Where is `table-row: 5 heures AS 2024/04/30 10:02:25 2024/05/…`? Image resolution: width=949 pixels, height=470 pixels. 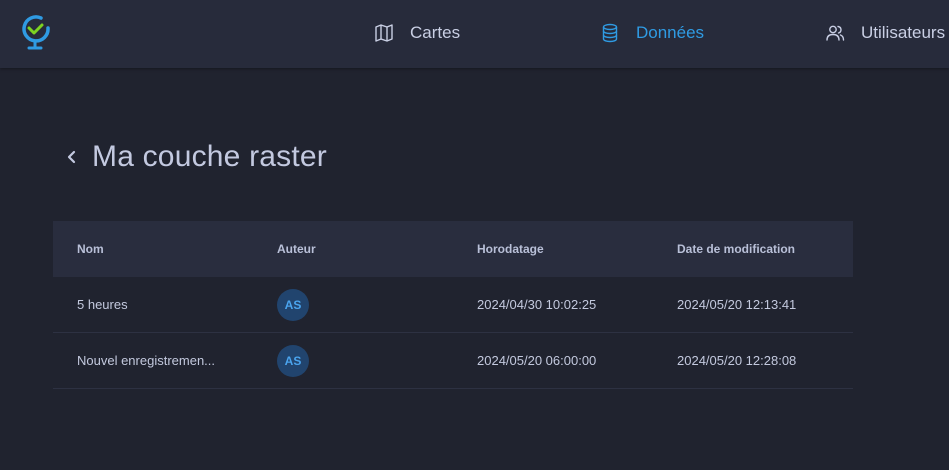
table-row: 5 heures AS 2024/04/30 10:02:25 2024/05/… is located at coordinates (453, 305).